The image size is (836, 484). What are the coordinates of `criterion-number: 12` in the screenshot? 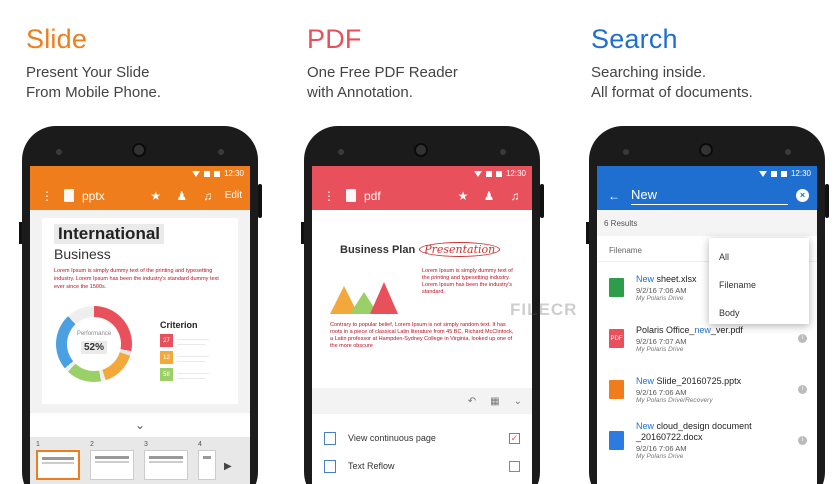 It's located at (166, 357).